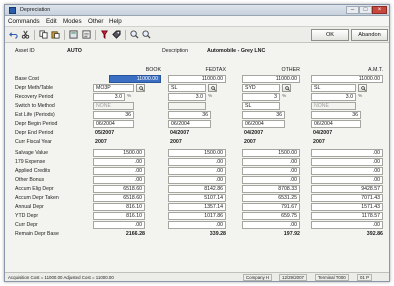 The width and height of the screenshot is (394, 286). I want to click on est-life-amt: 36, so click(336, 115).